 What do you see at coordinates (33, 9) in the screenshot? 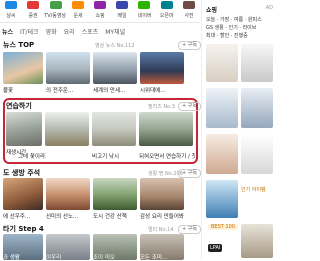
I see `shortcut-stock: 증권` at bounding box center [33, 9].